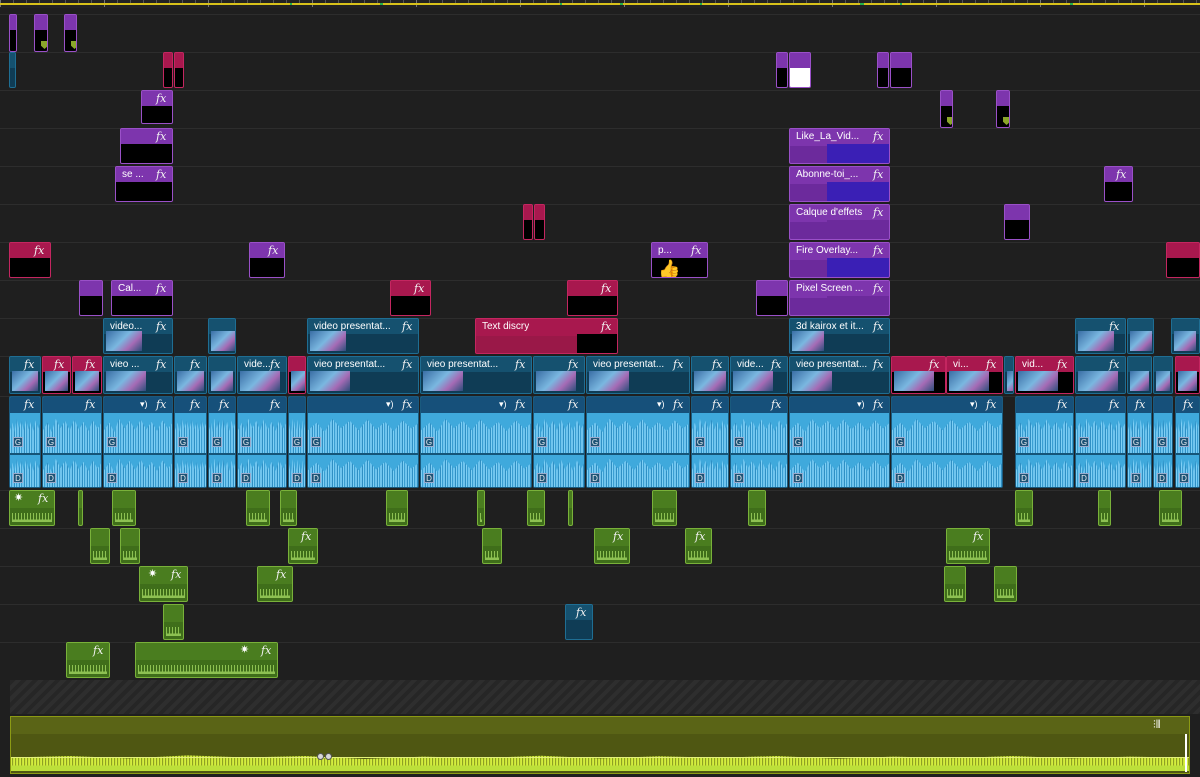 Image resolution: width=1200 pixels, height=777 pixels. Describe the element at coordinates (600, 745) in the screenshot. I see `master-audio-clip: ⫶⦀` at that location.